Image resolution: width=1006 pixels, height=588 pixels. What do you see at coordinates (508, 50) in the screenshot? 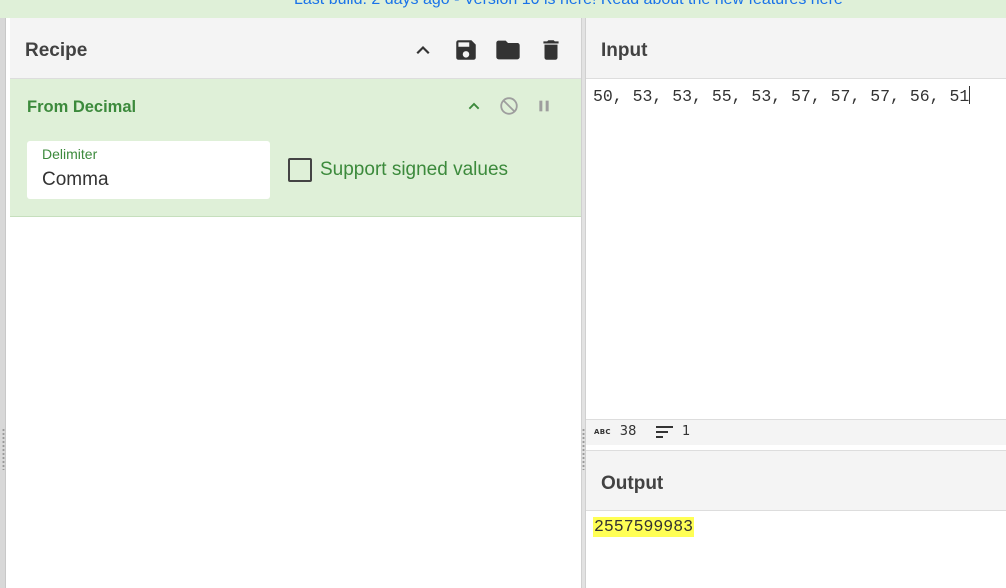
I see `folder-icon` at bounding box center [508, 50].